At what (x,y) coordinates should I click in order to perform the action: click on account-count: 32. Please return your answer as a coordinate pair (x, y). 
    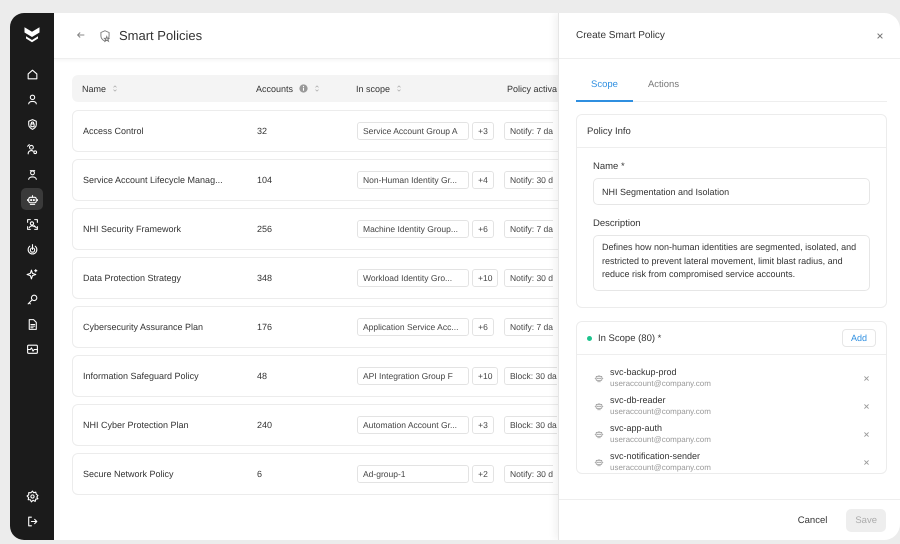
    Looking at the image, I should click on (262, 131).